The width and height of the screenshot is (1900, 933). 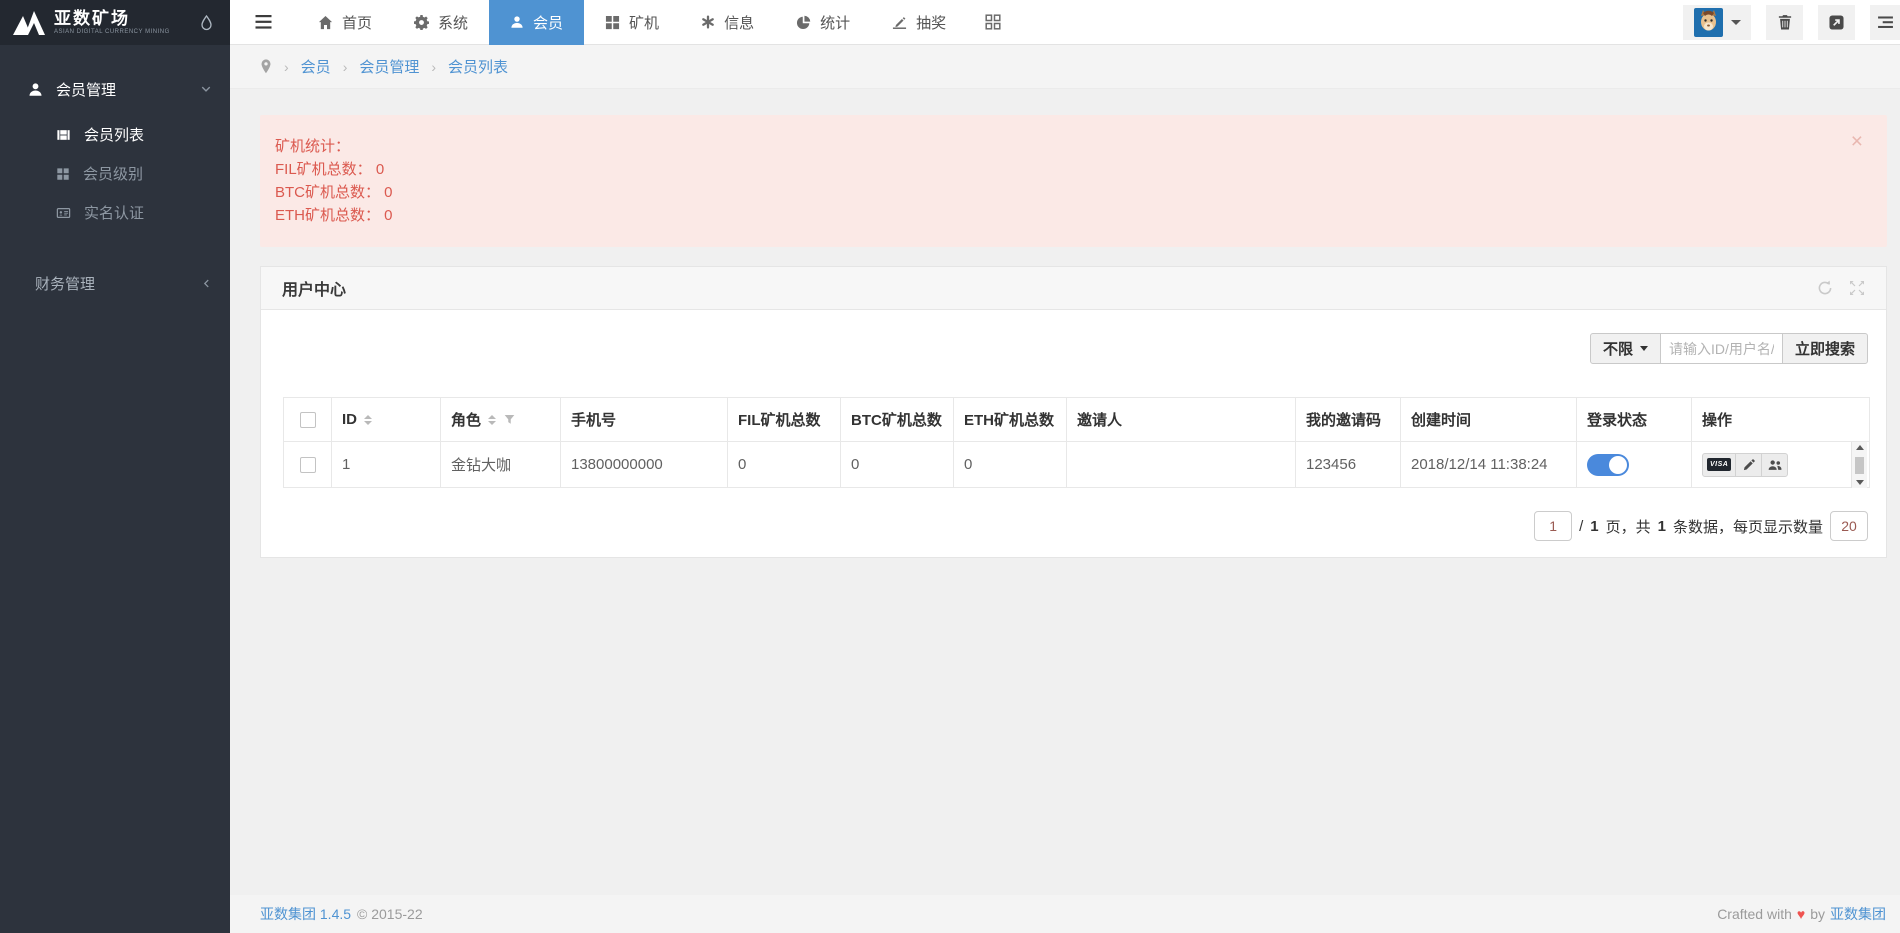 I want to click on asterisk-icon, so click(x=708, y=22).